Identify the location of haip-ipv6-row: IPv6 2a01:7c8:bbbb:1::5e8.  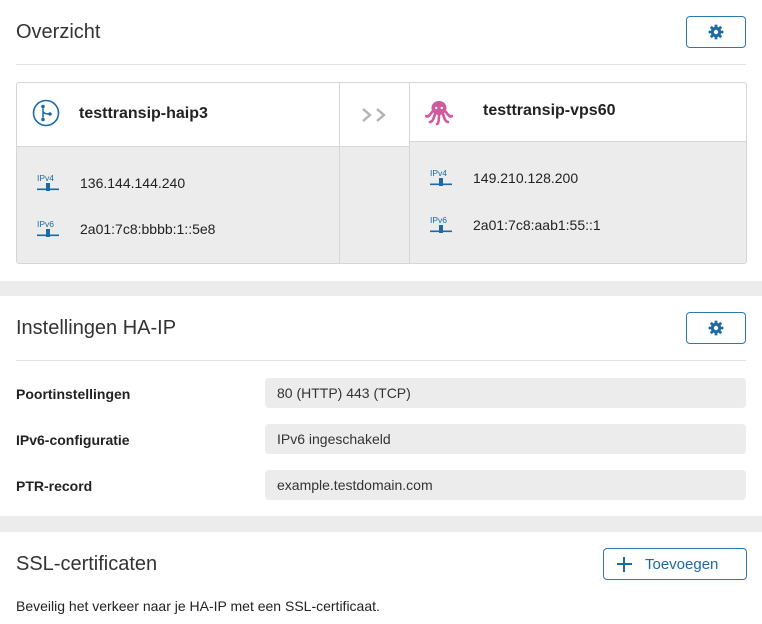
(125, 229).